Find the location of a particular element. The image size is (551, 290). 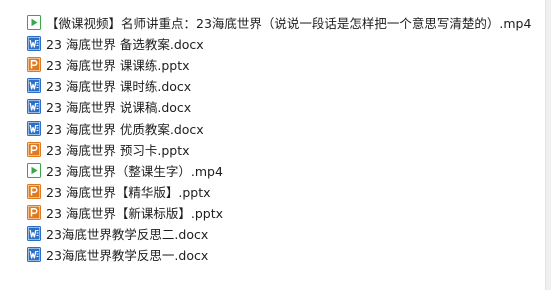

file-row: 23海底世界教学反思二.docx is located at coordinates (279, 233).